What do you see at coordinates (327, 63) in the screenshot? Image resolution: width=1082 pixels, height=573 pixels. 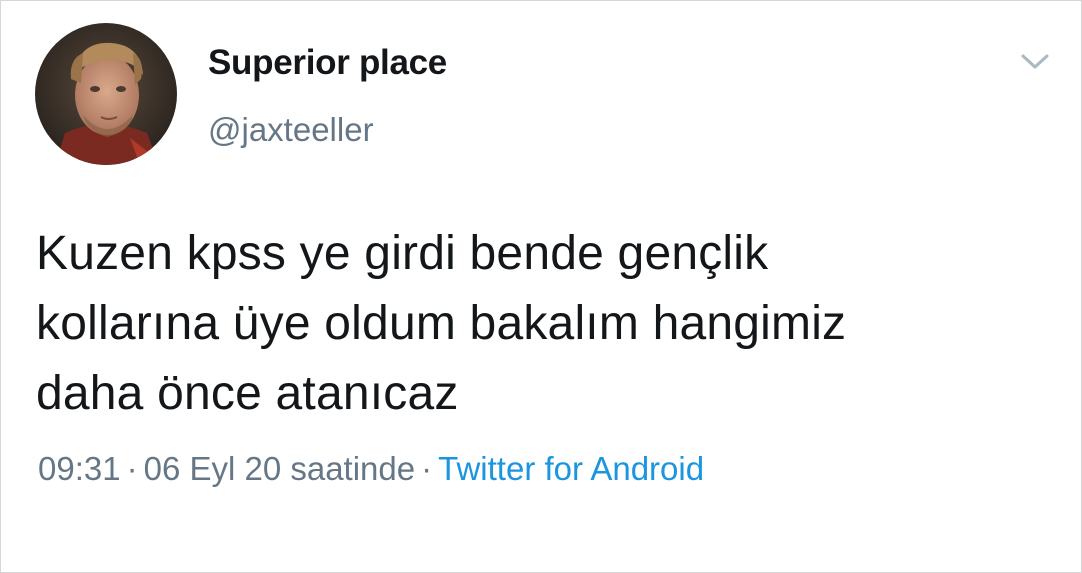 I see `display-name: Superior place` at bounding box center [327, 63].